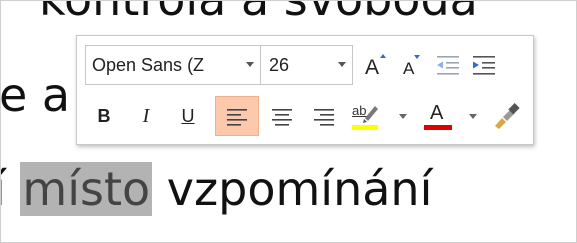 The width and height of the screenshot is (577, 243). Describe the element at coordinates (403, 116) in the screenshot. I see `highlight-dropdown-arrow` at that location.